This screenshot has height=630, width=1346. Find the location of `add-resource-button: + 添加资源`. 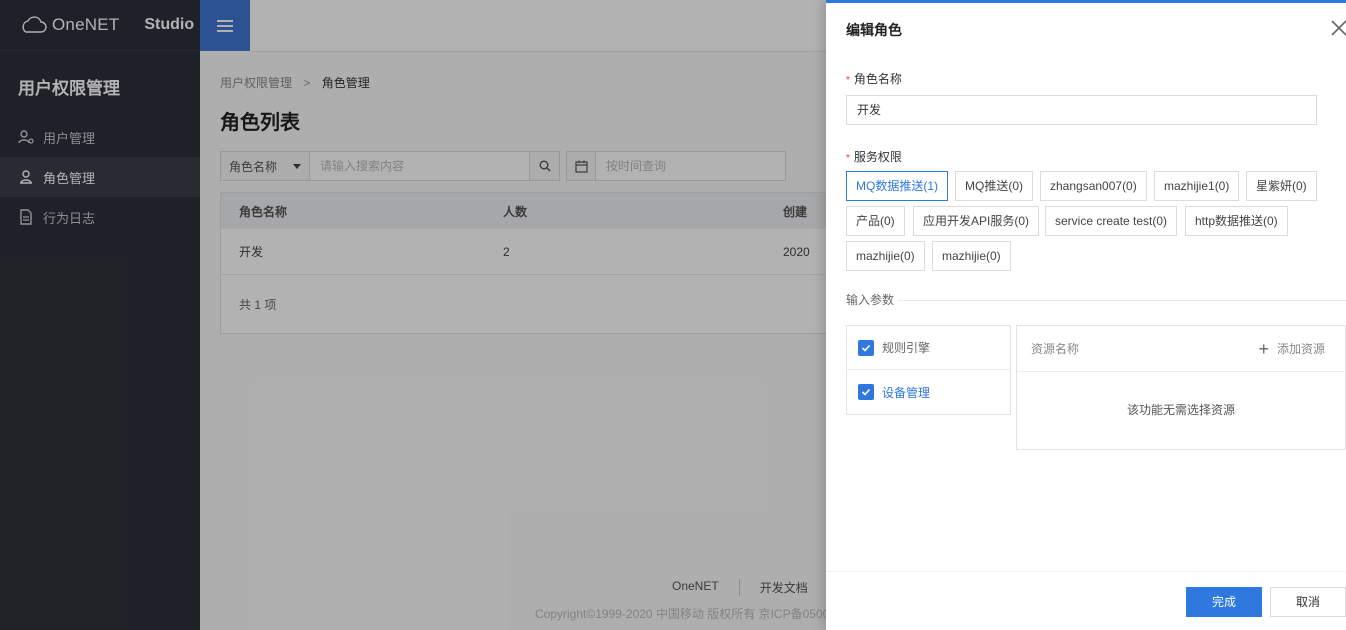

add-resource-button: + 添加资源 is located at coordinates (1291, 349).